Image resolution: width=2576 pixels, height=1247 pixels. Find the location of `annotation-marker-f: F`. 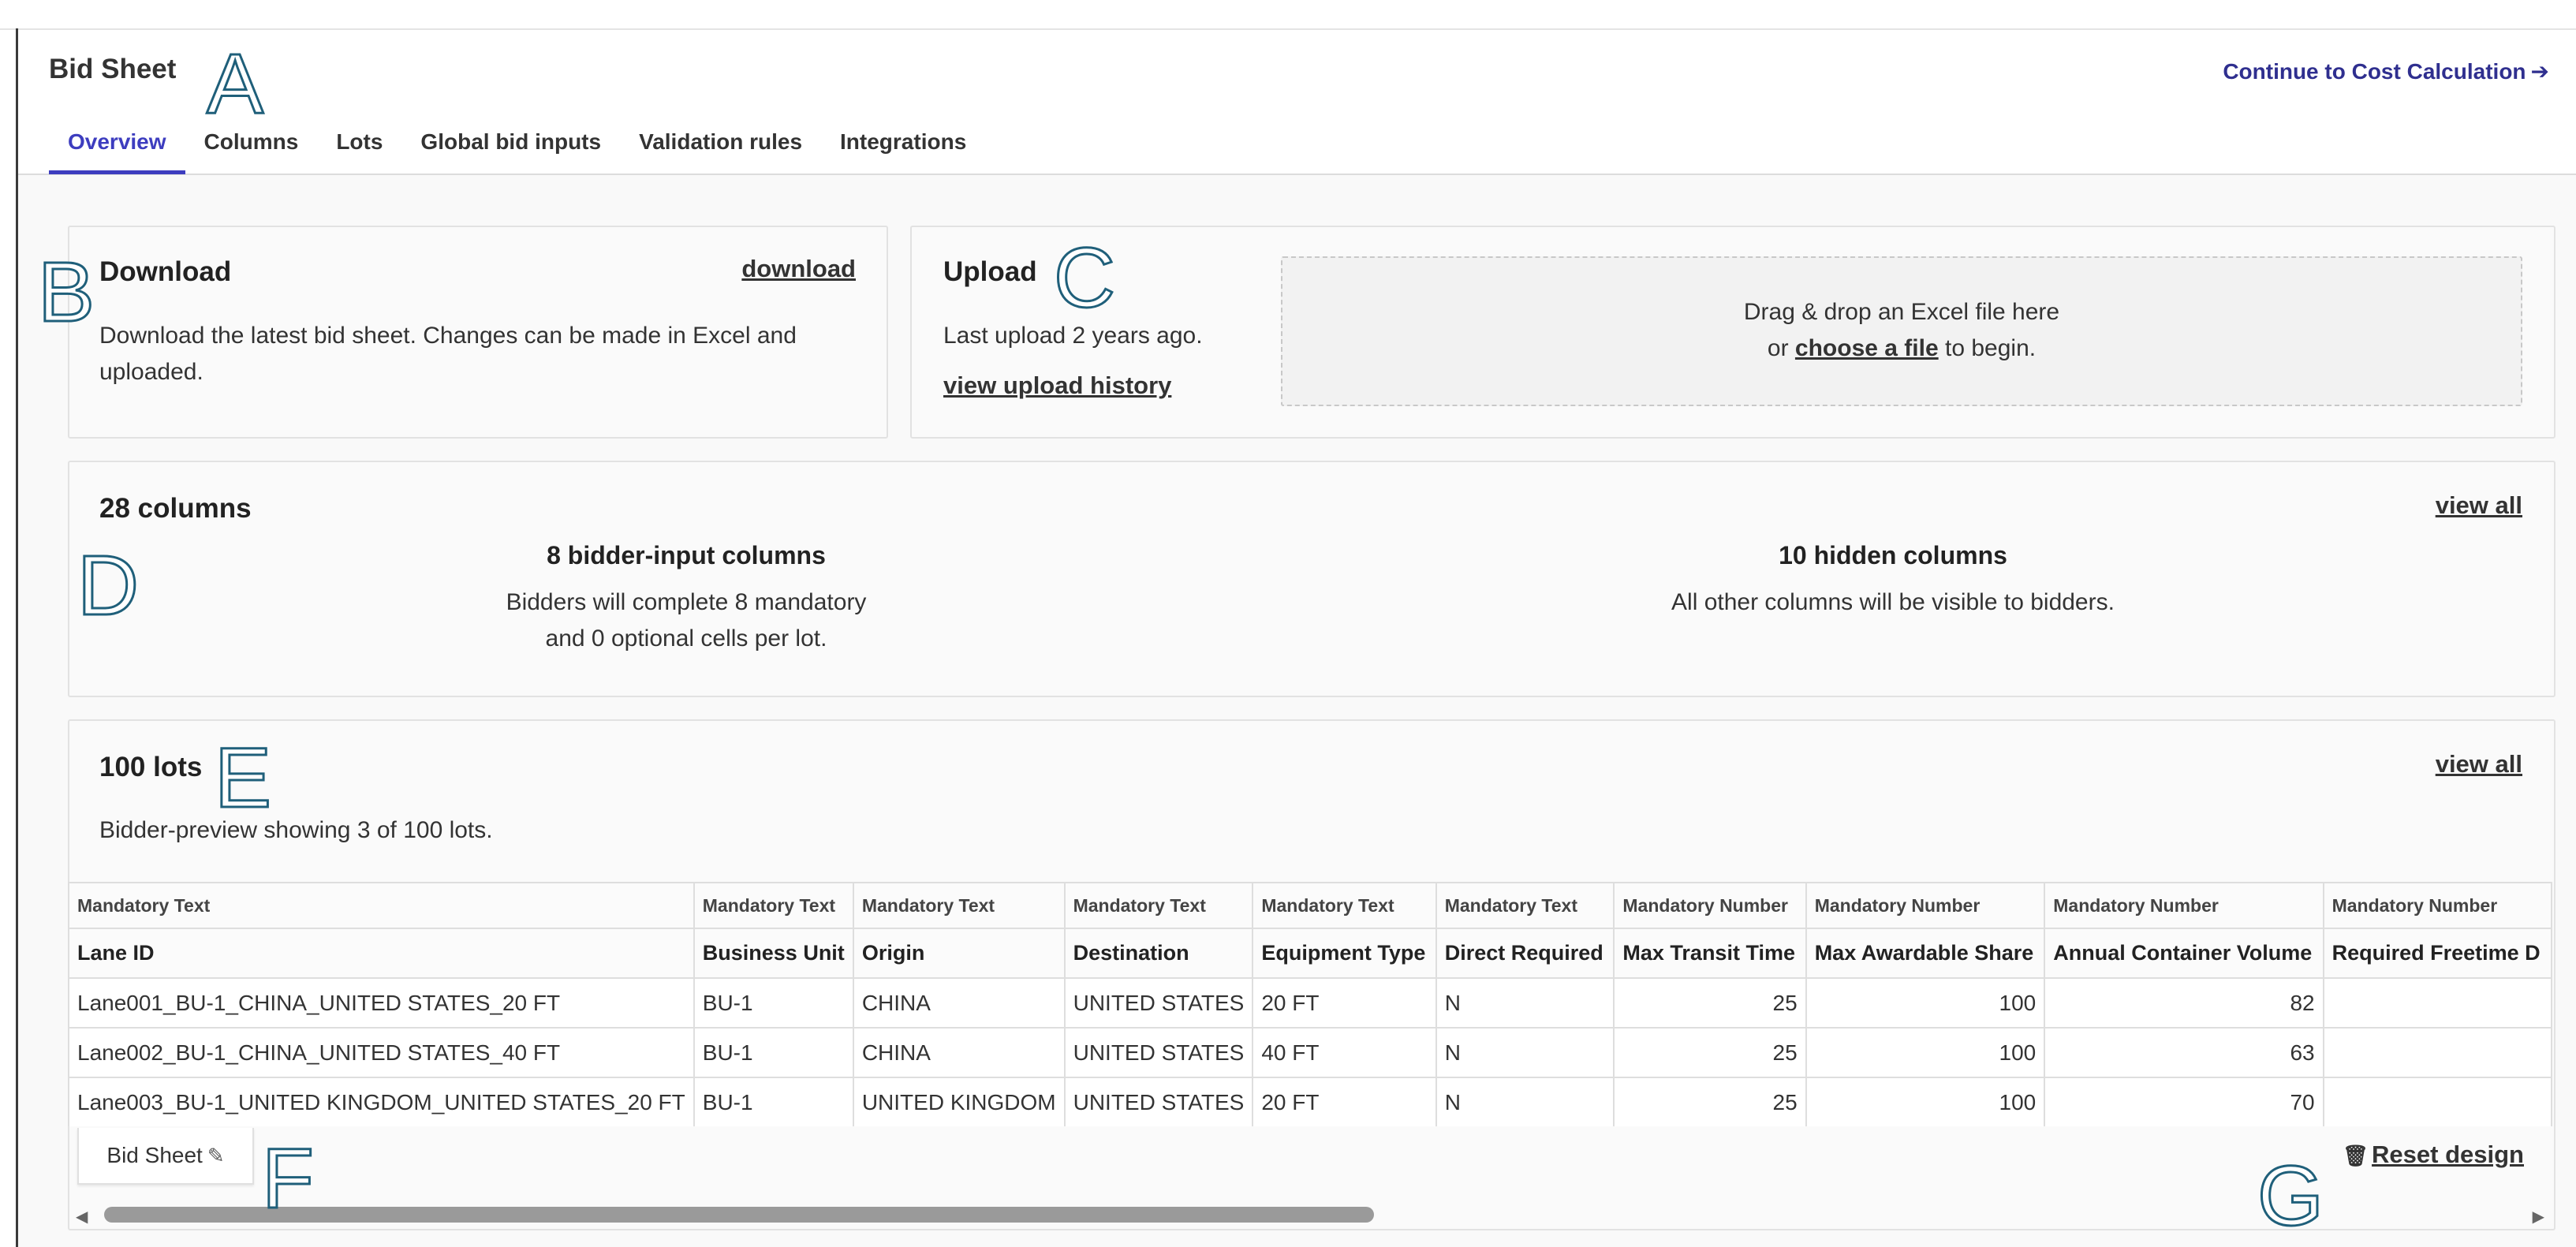

annotation-marker-f: F is located at coordinates (288, 1178).